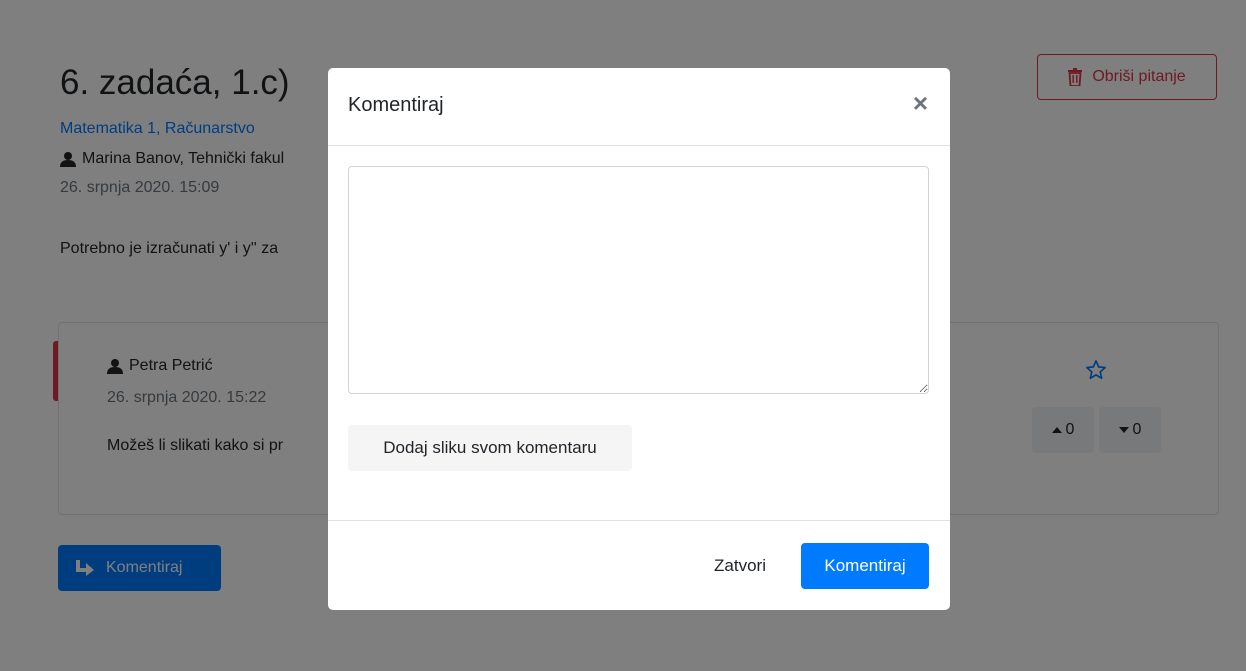  What do you see at coordinates (639, 107) in the screenshot?
I see `modal-header: Komentiraj ×` at bounding box center [639, 107].